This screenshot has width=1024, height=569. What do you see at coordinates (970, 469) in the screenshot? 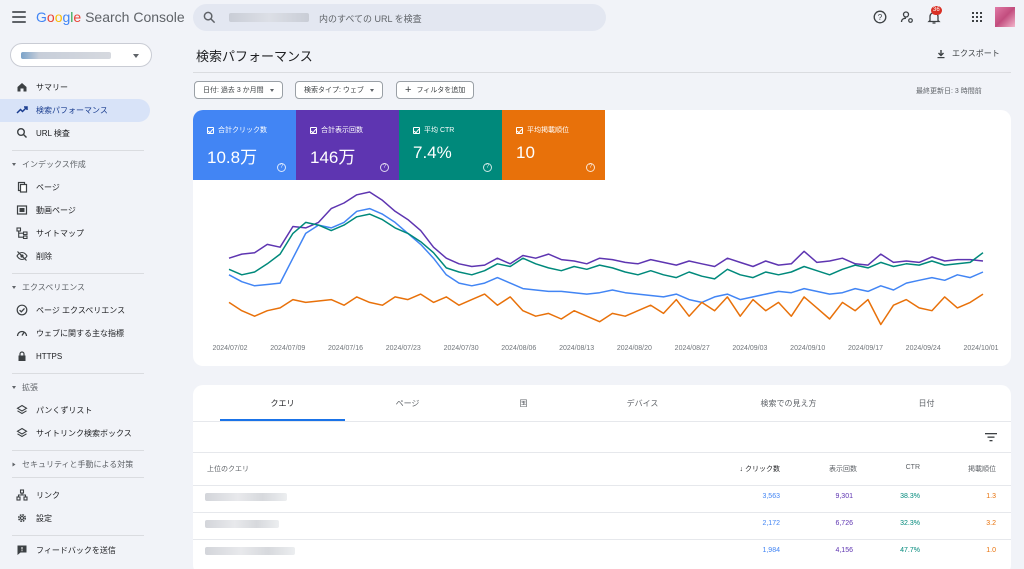
I see `column-header-position: 掲載順位` at bounding box center [970, 469].